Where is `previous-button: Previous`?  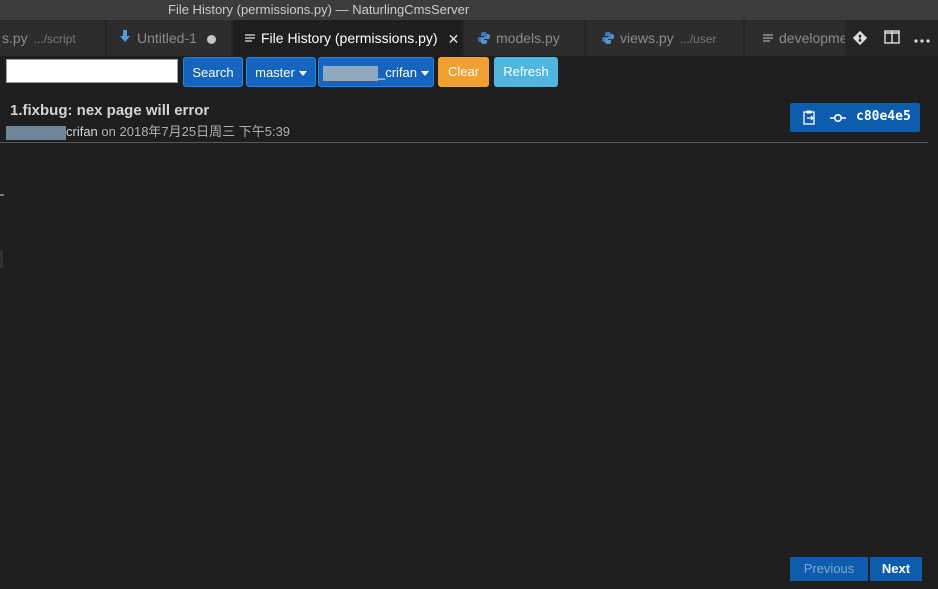 previous-button: Previous is located at coordinates (829, 569).